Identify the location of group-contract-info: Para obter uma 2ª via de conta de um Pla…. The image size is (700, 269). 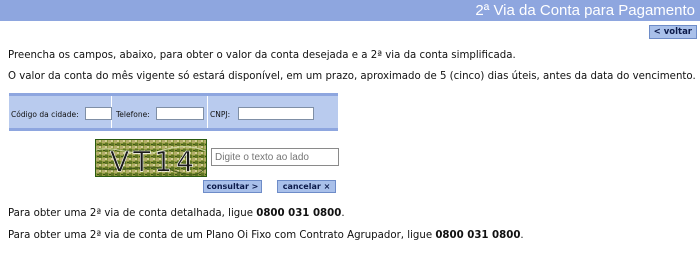
(266, 235).